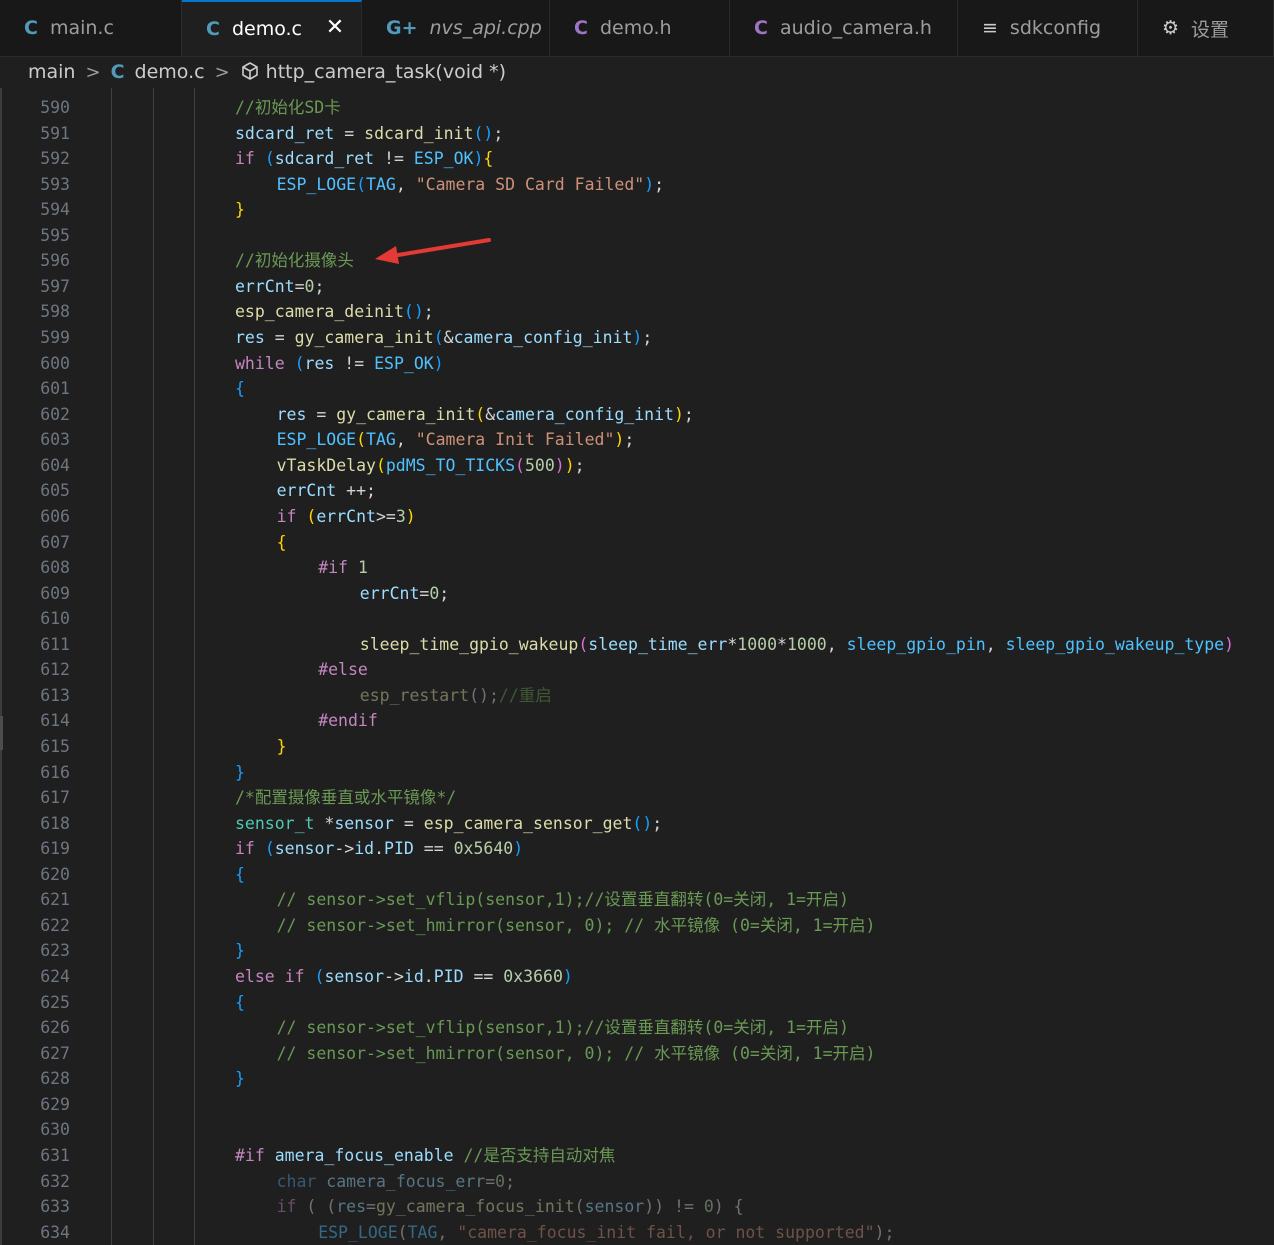  What do you see at coordinates (1210, 29) in the screenshot?
I see `tab-label: 设置` at bounding box center [1210, 29].